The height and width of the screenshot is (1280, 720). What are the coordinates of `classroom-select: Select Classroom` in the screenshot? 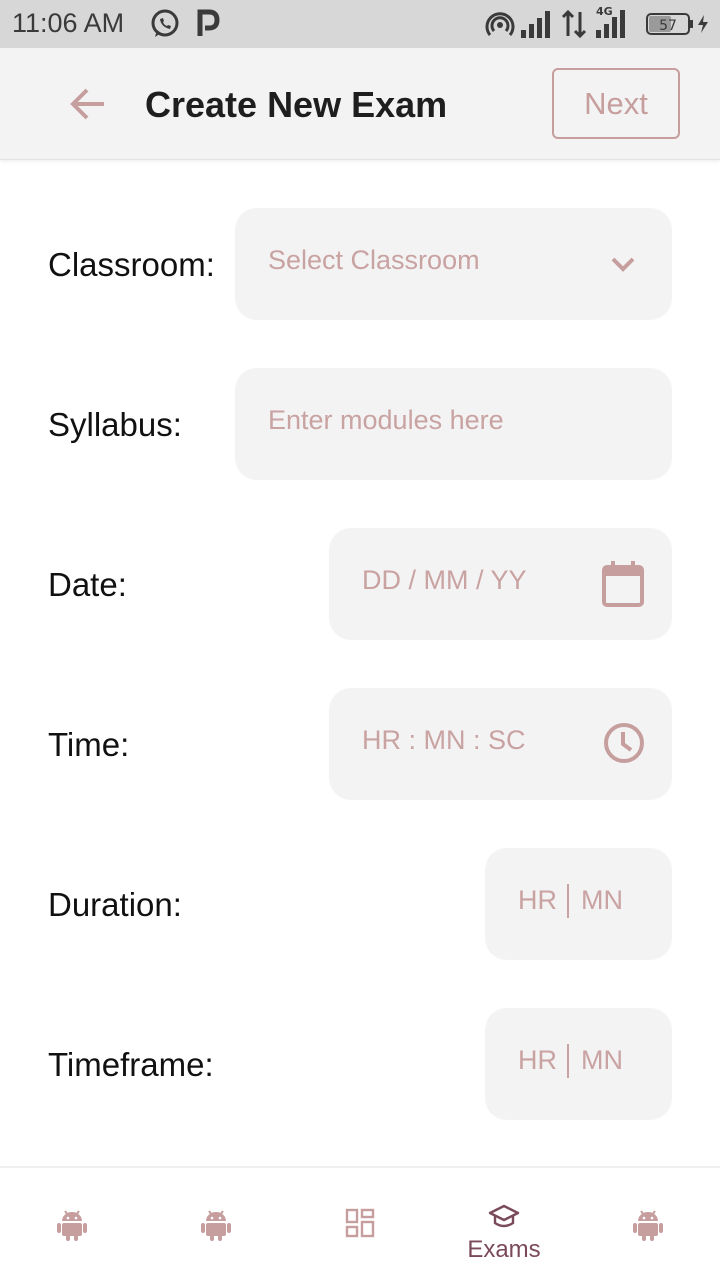 It's located at (453, 264).